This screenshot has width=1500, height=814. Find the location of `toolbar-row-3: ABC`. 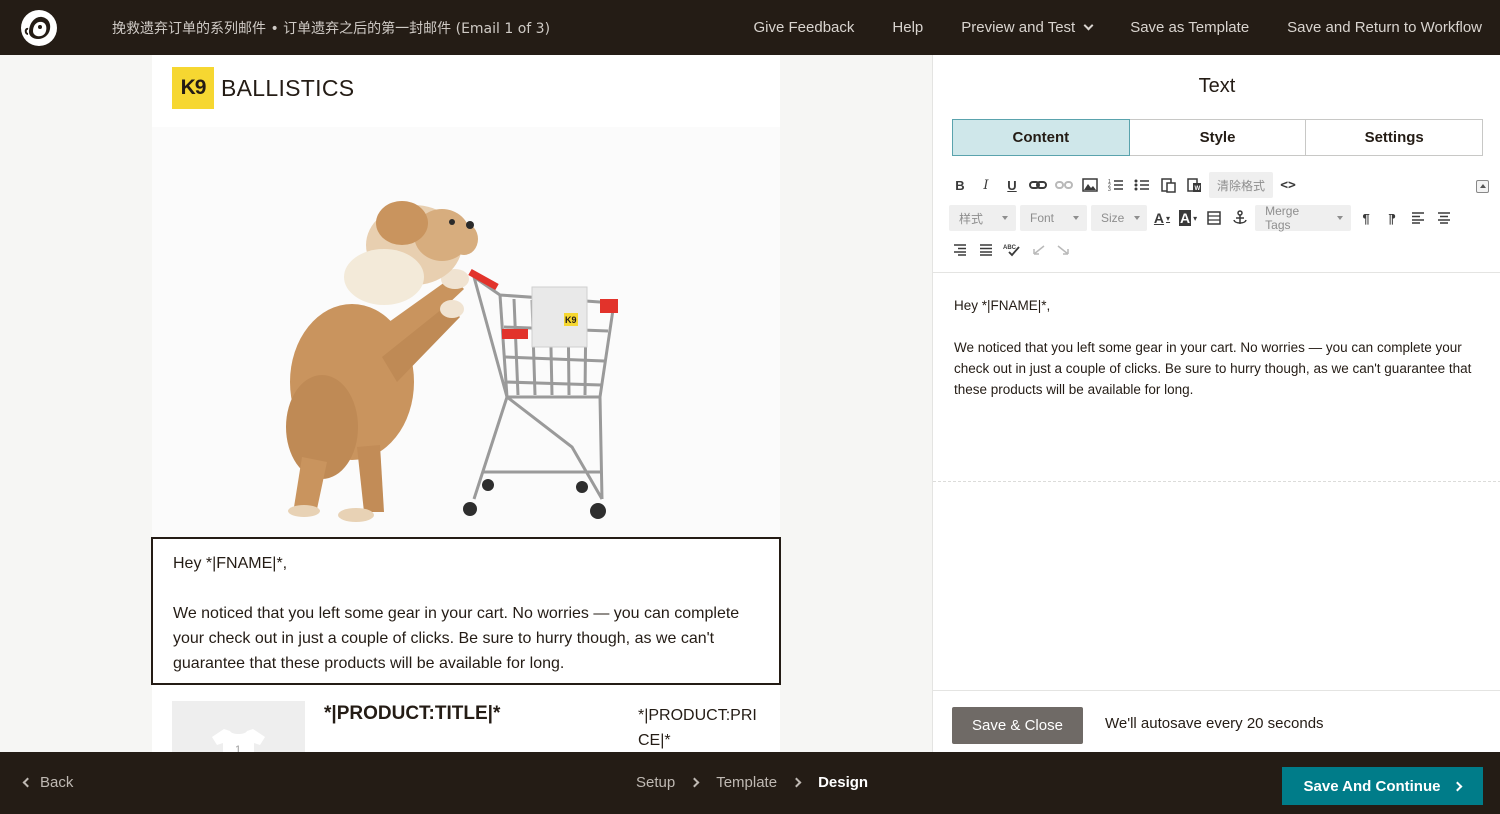

toolbar-row-3: ABC is located at coordinates (1012, 250).